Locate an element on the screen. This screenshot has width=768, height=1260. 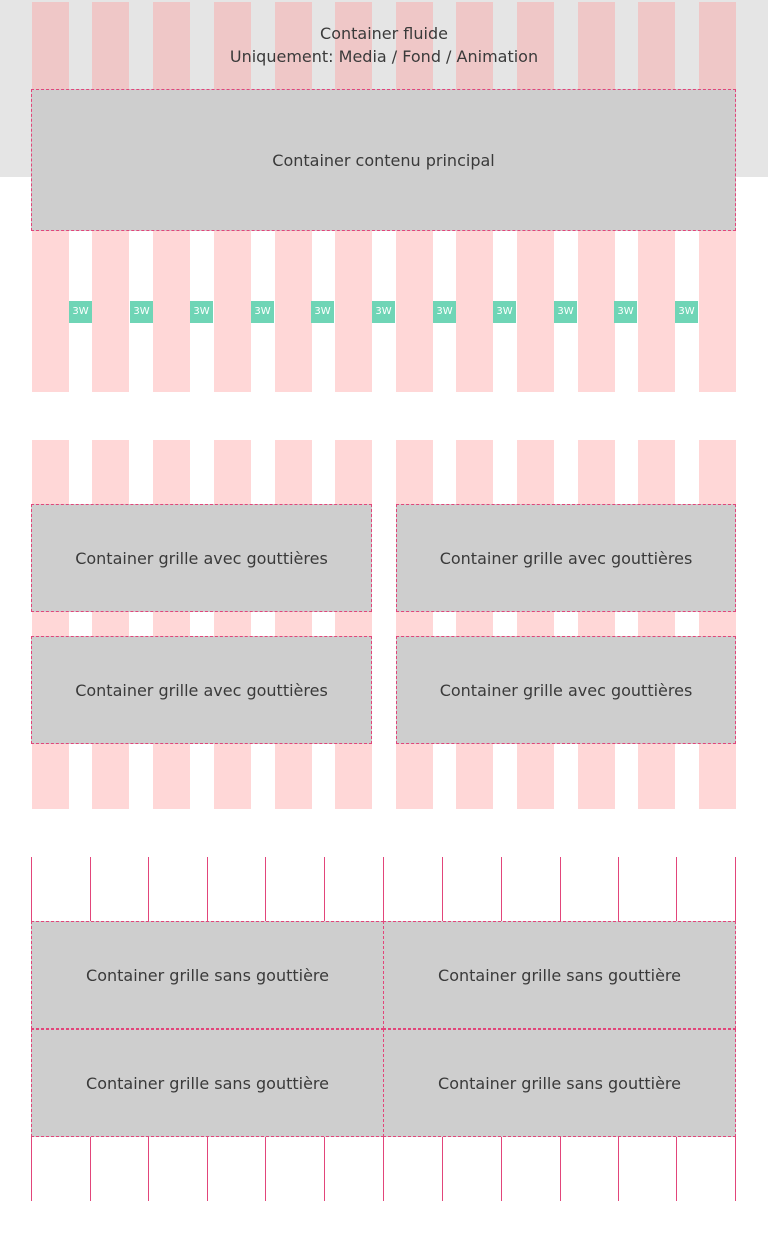
main-content-container-label: Container contenu principal is located at coordinates (383, 160).